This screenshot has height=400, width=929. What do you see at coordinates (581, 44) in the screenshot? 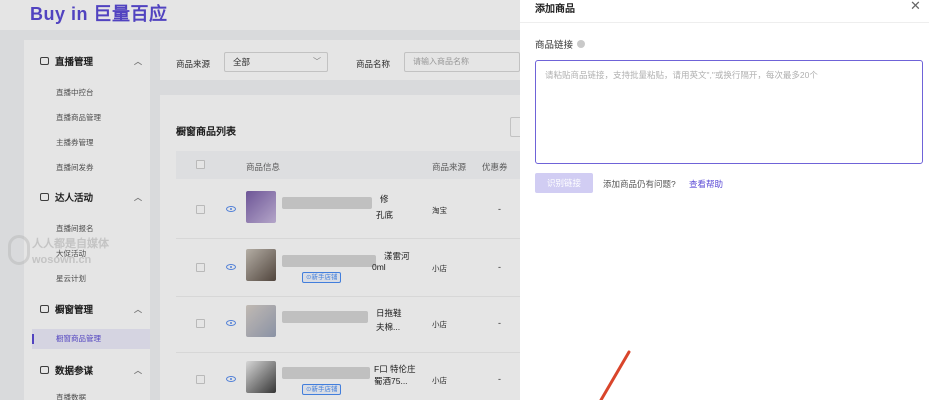
I see `help-icon` at bounding box center [581, 44].